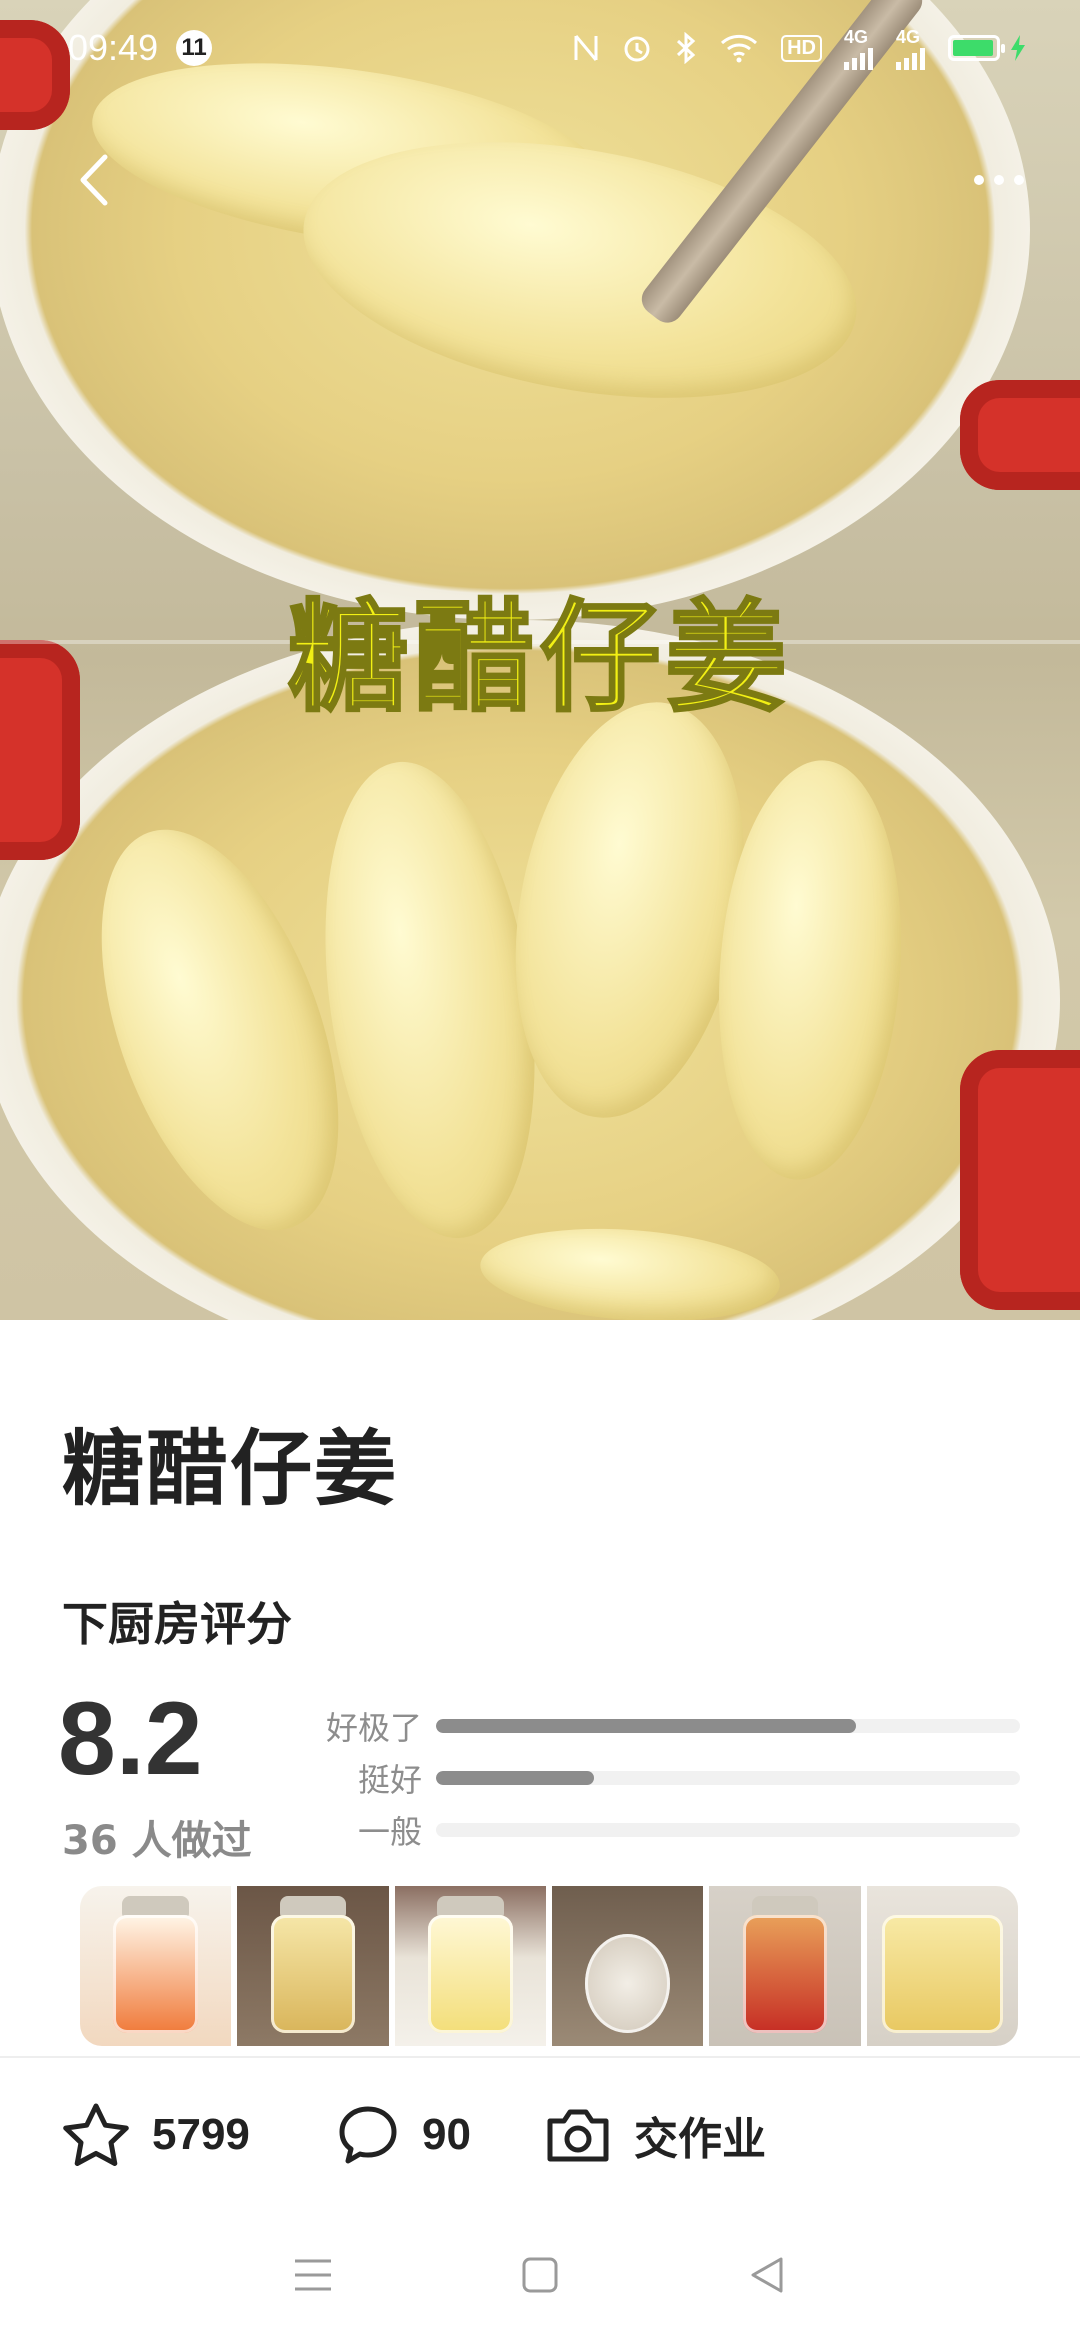  What do you see at coordinates (389, 1832) in the screenshot?
I see `rating-bar-label: 一般` at bounding box center [389, 1832].